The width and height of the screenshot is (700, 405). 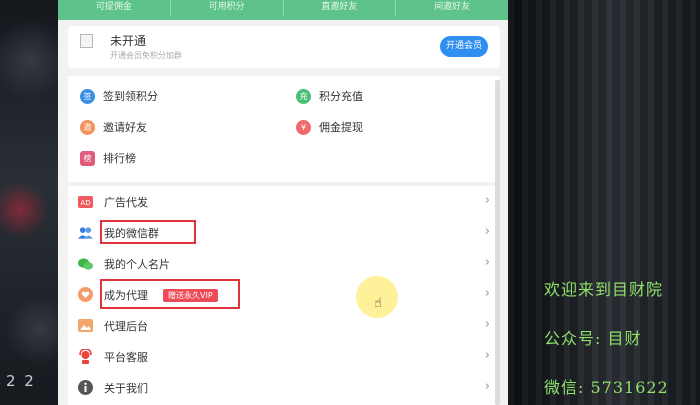 I want to click on open-membership-button: 开通会员, so click(x=464, y=46).